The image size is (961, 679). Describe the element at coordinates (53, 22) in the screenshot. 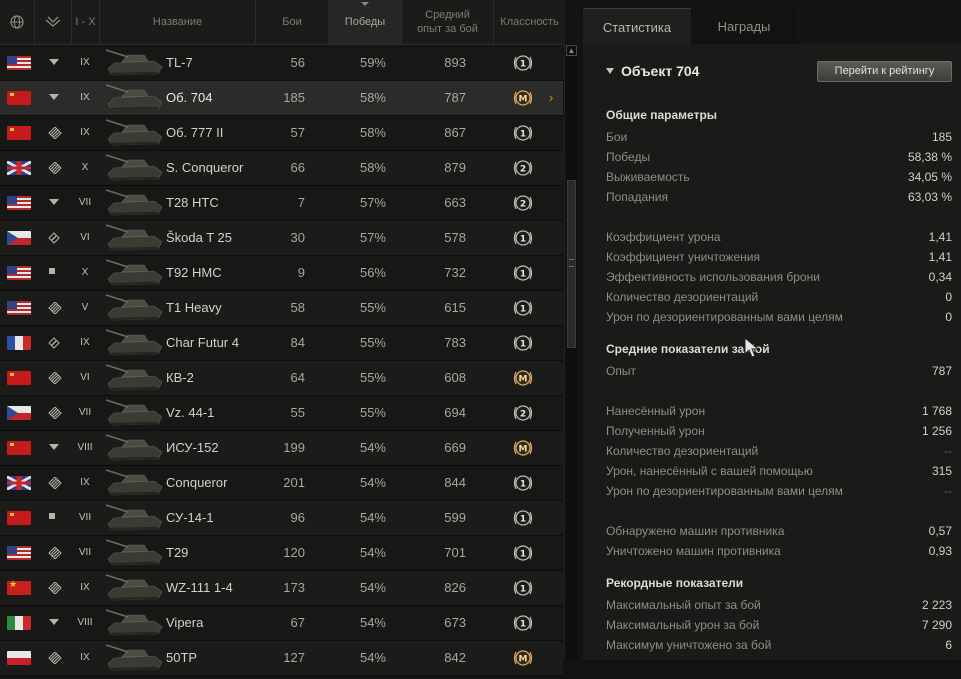

I see `type-filter-header` at that location.